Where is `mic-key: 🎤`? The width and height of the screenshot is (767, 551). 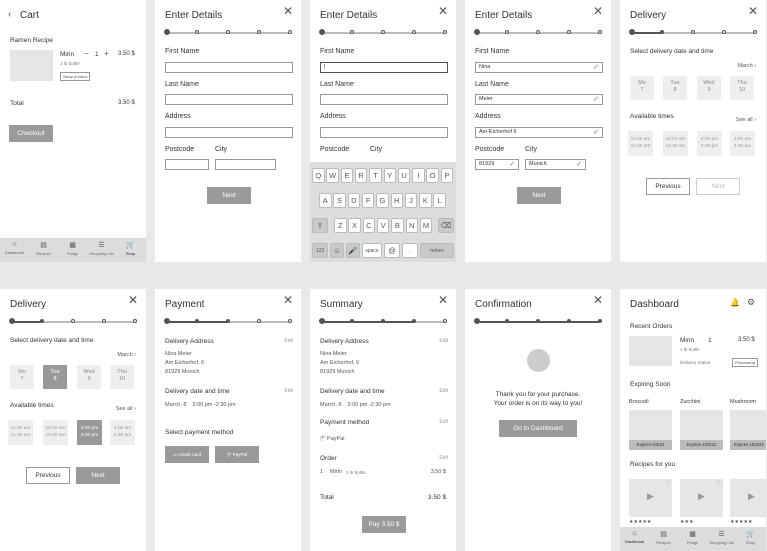 mic-key: 🎤 is located at coordinates (353, 250).